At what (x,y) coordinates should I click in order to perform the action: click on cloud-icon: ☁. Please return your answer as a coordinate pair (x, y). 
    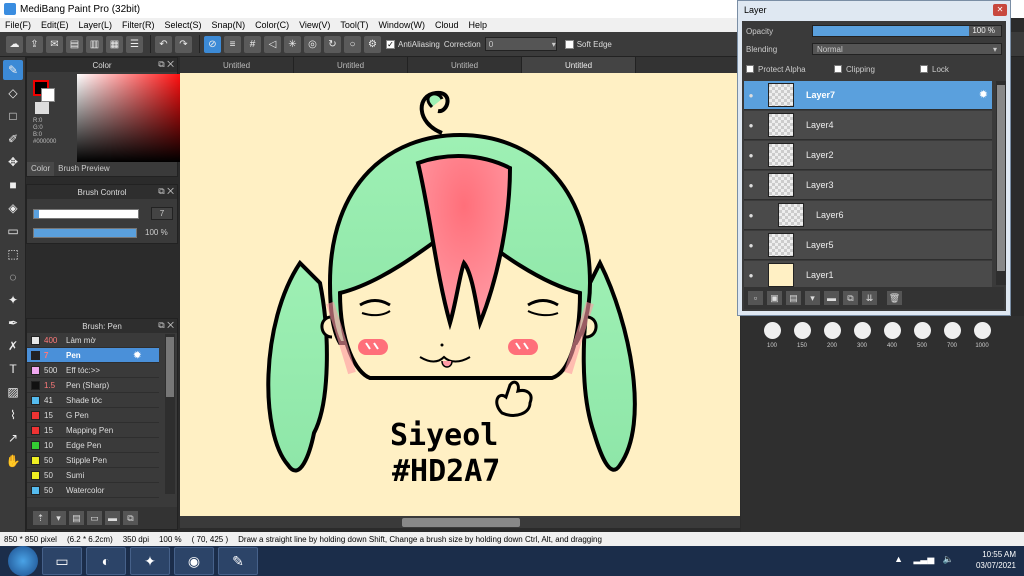
    Looking at the image, I should click on (14, 44).